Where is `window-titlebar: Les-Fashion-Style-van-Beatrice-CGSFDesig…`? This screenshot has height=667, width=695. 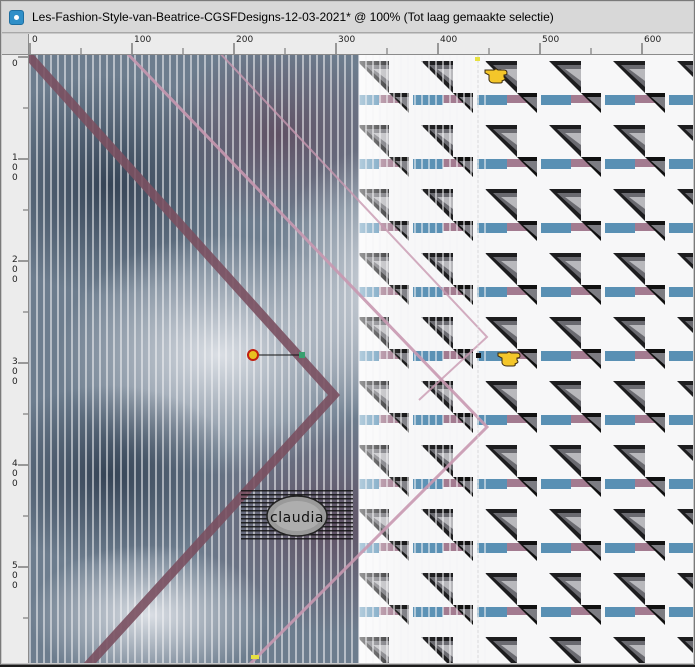 window-titlebar: Les-Fashion-Style-van-Beatrice-CGSFDesig… is located at coordinates (347, 17).